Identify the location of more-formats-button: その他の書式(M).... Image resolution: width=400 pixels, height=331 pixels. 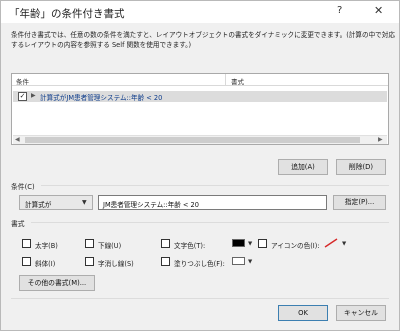
(57, 283).